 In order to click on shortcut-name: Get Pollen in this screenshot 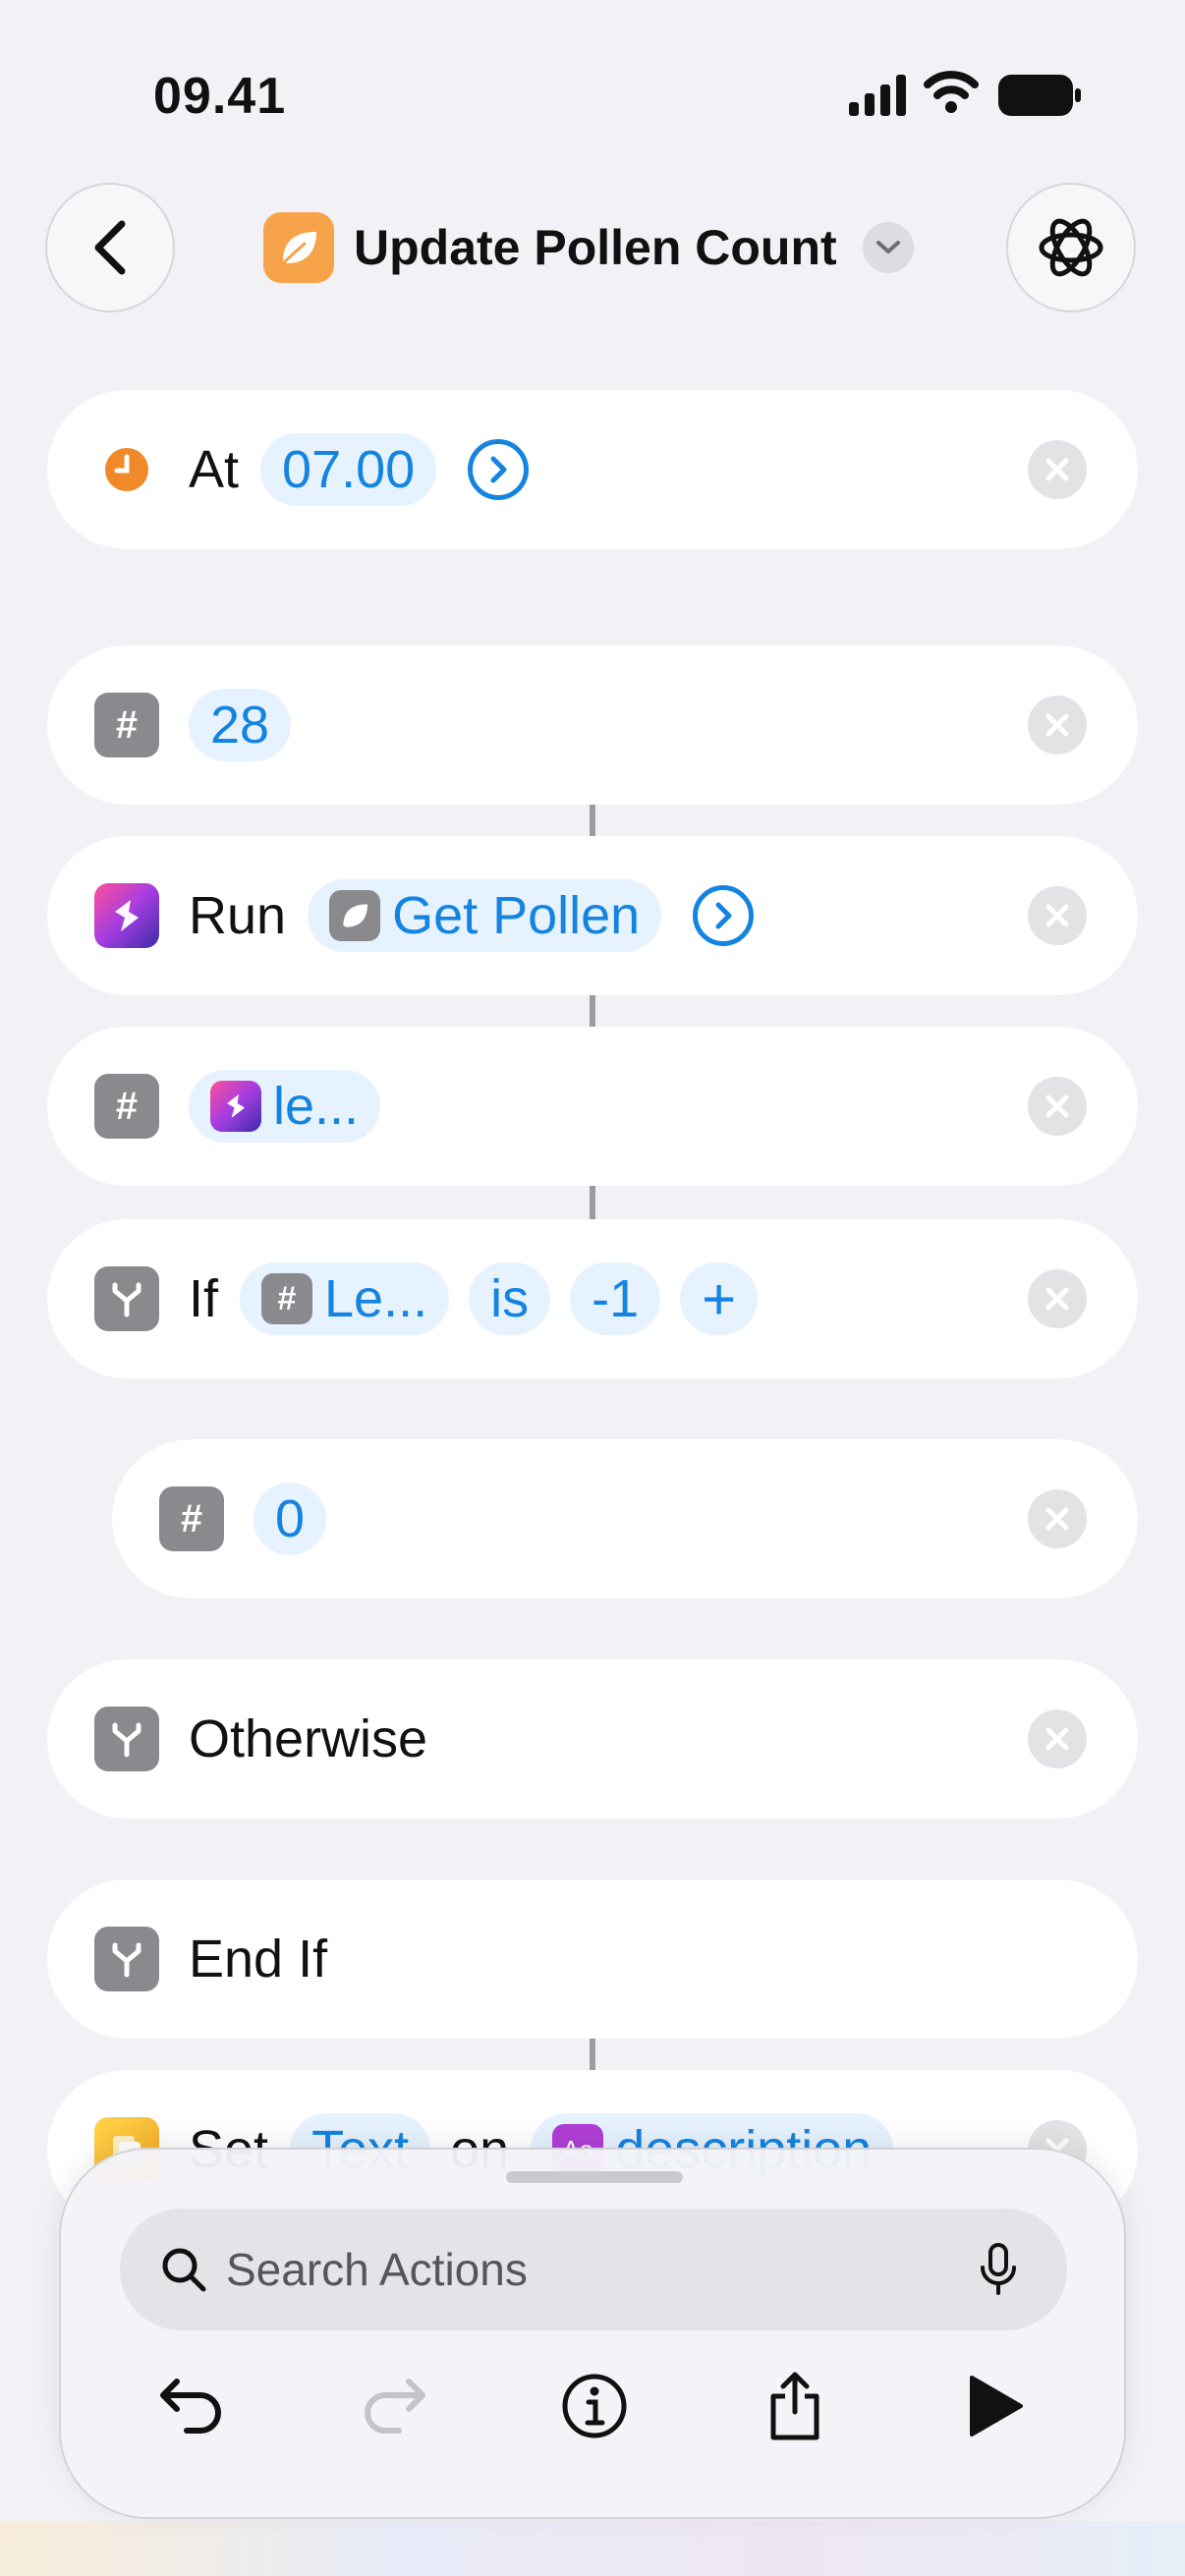, I will do `click(517, 915)`.